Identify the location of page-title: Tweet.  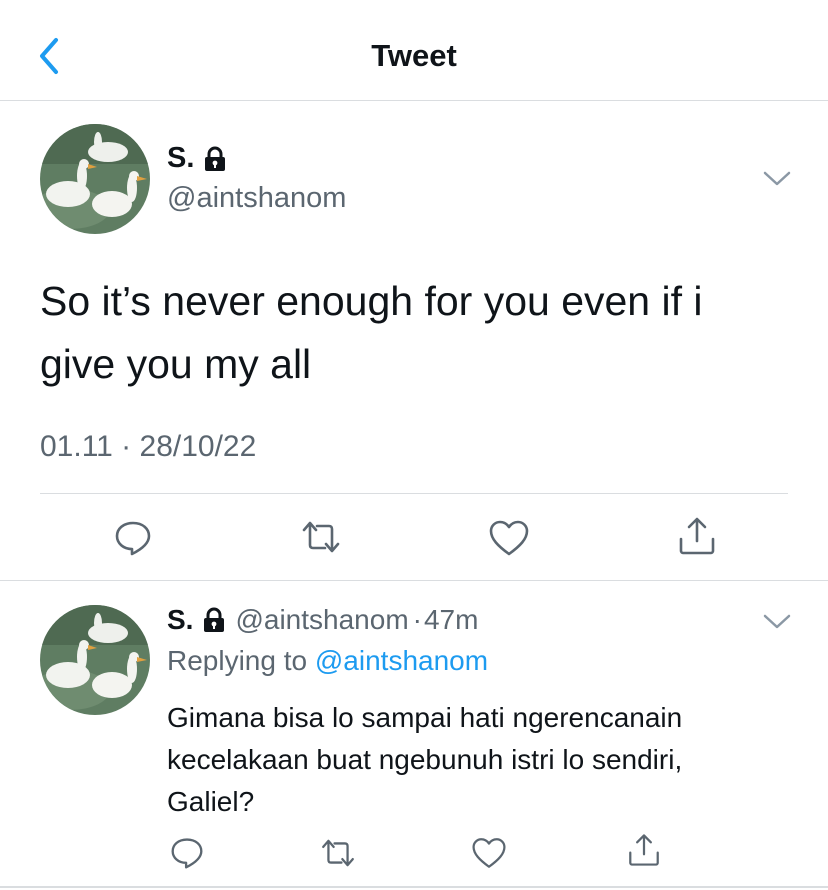
(414, 55).